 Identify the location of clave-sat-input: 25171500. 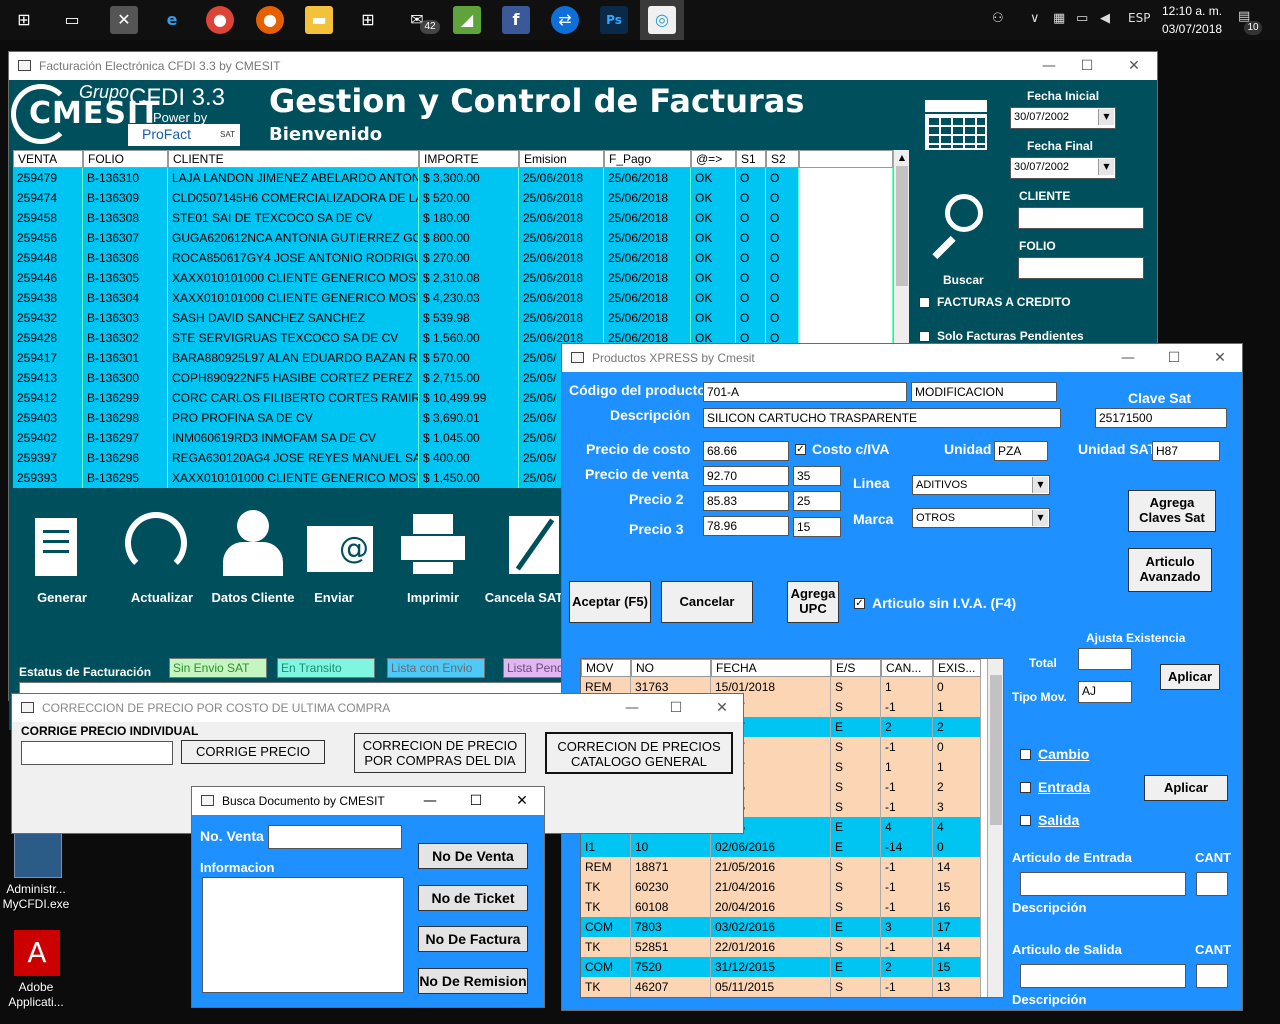
(1161, 418).